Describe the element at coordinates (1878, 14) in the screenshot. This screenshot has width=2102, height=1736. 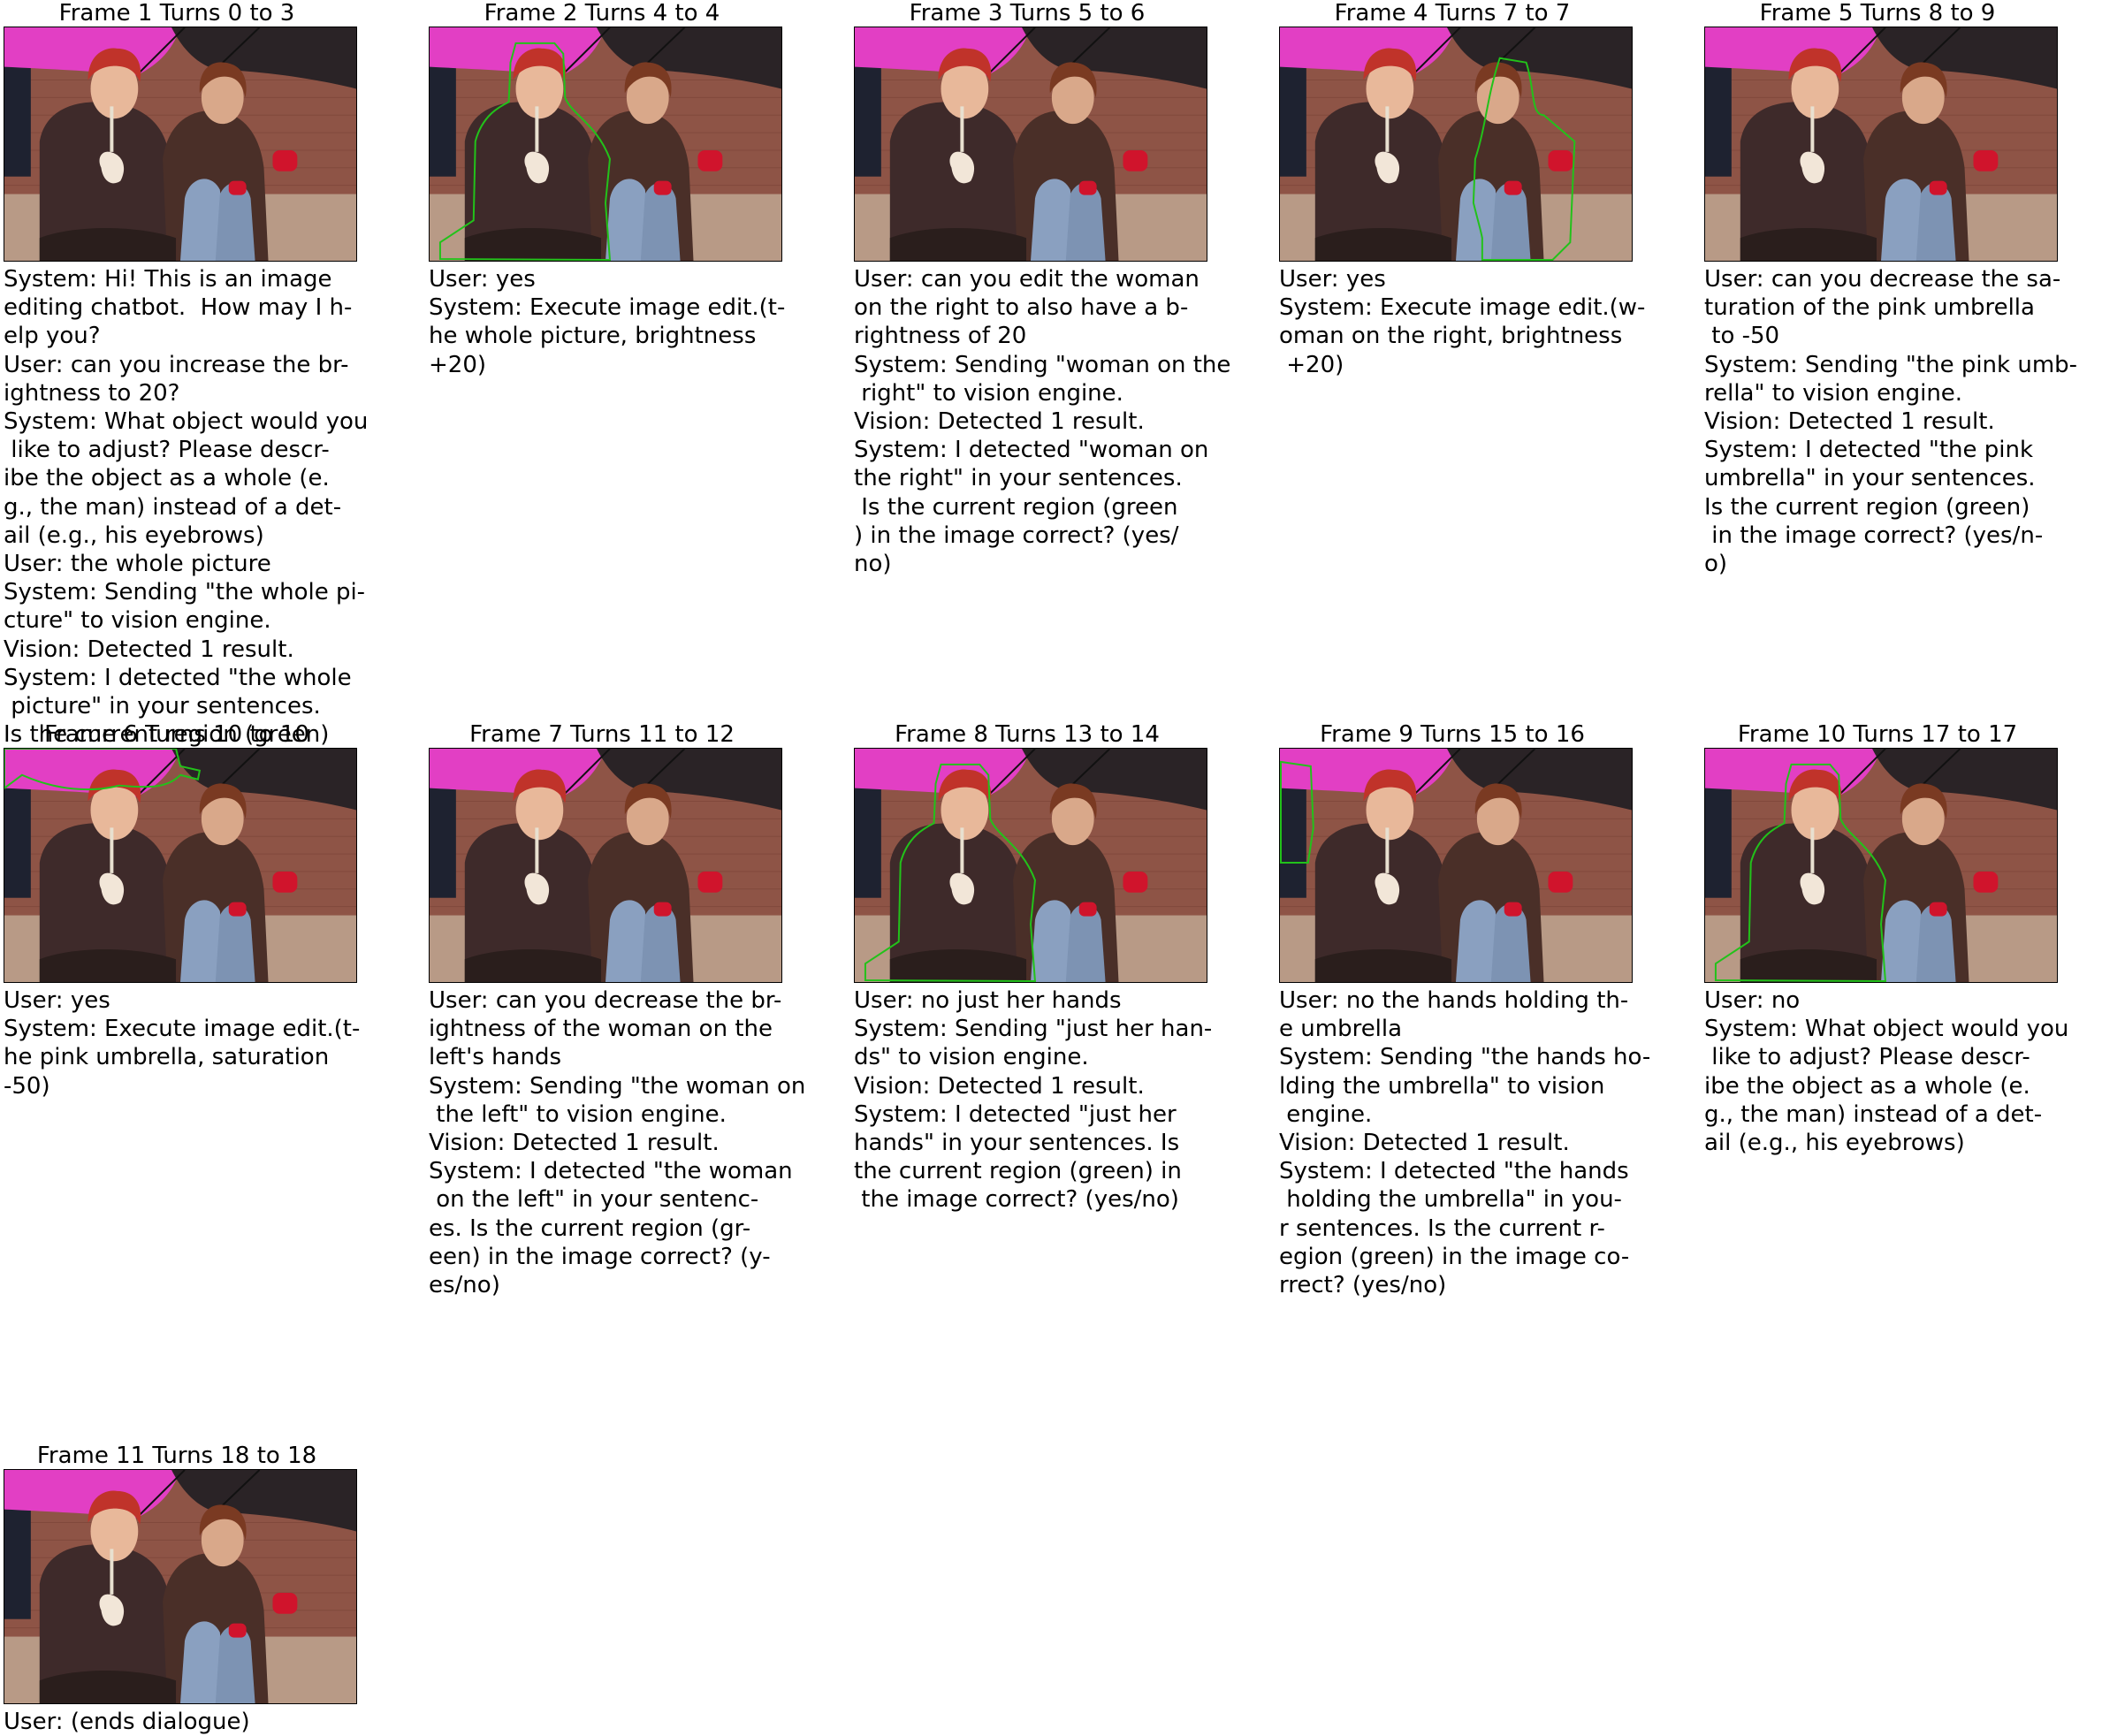
I see `frame-title: Frame 5 Turns 8 to 9` at that location.